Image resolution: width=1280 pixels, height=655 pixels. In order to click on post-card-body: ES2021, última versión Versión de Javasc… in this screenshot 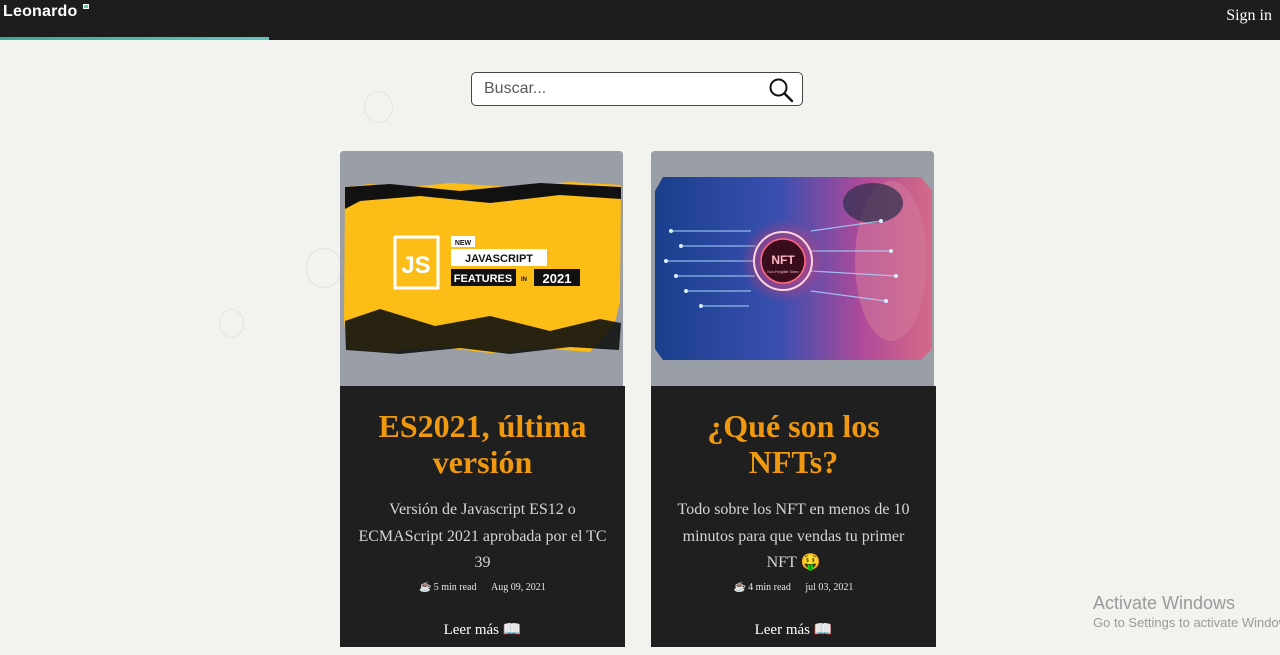, I will do `click(482, 516)`.